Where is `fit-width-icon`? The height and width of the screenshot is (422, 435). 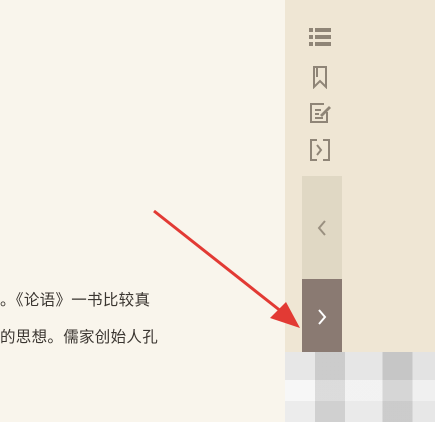 fit-width-icon is located at coordinates (320, 150).